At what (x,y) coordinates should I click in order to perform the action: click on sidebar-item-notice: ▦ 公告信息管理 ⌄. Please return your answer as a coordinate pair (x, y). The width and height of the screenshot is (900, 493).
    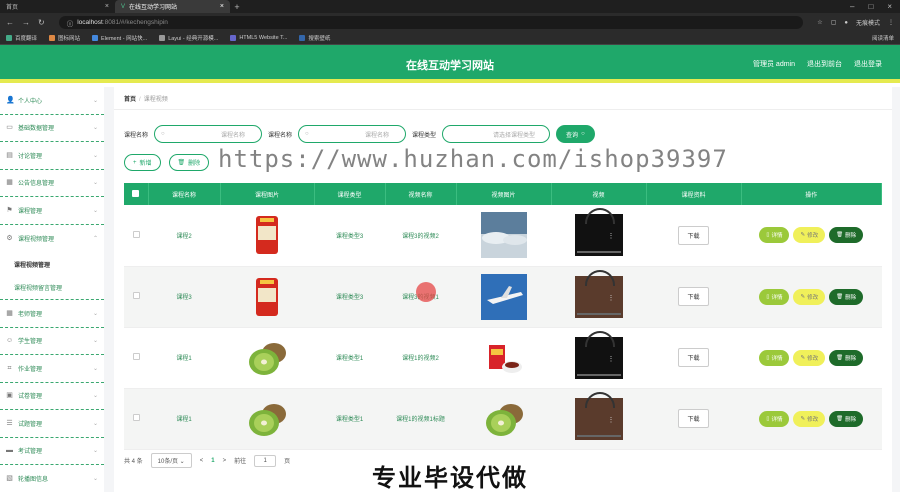
    Looking at the image, I should click on (52, 183).